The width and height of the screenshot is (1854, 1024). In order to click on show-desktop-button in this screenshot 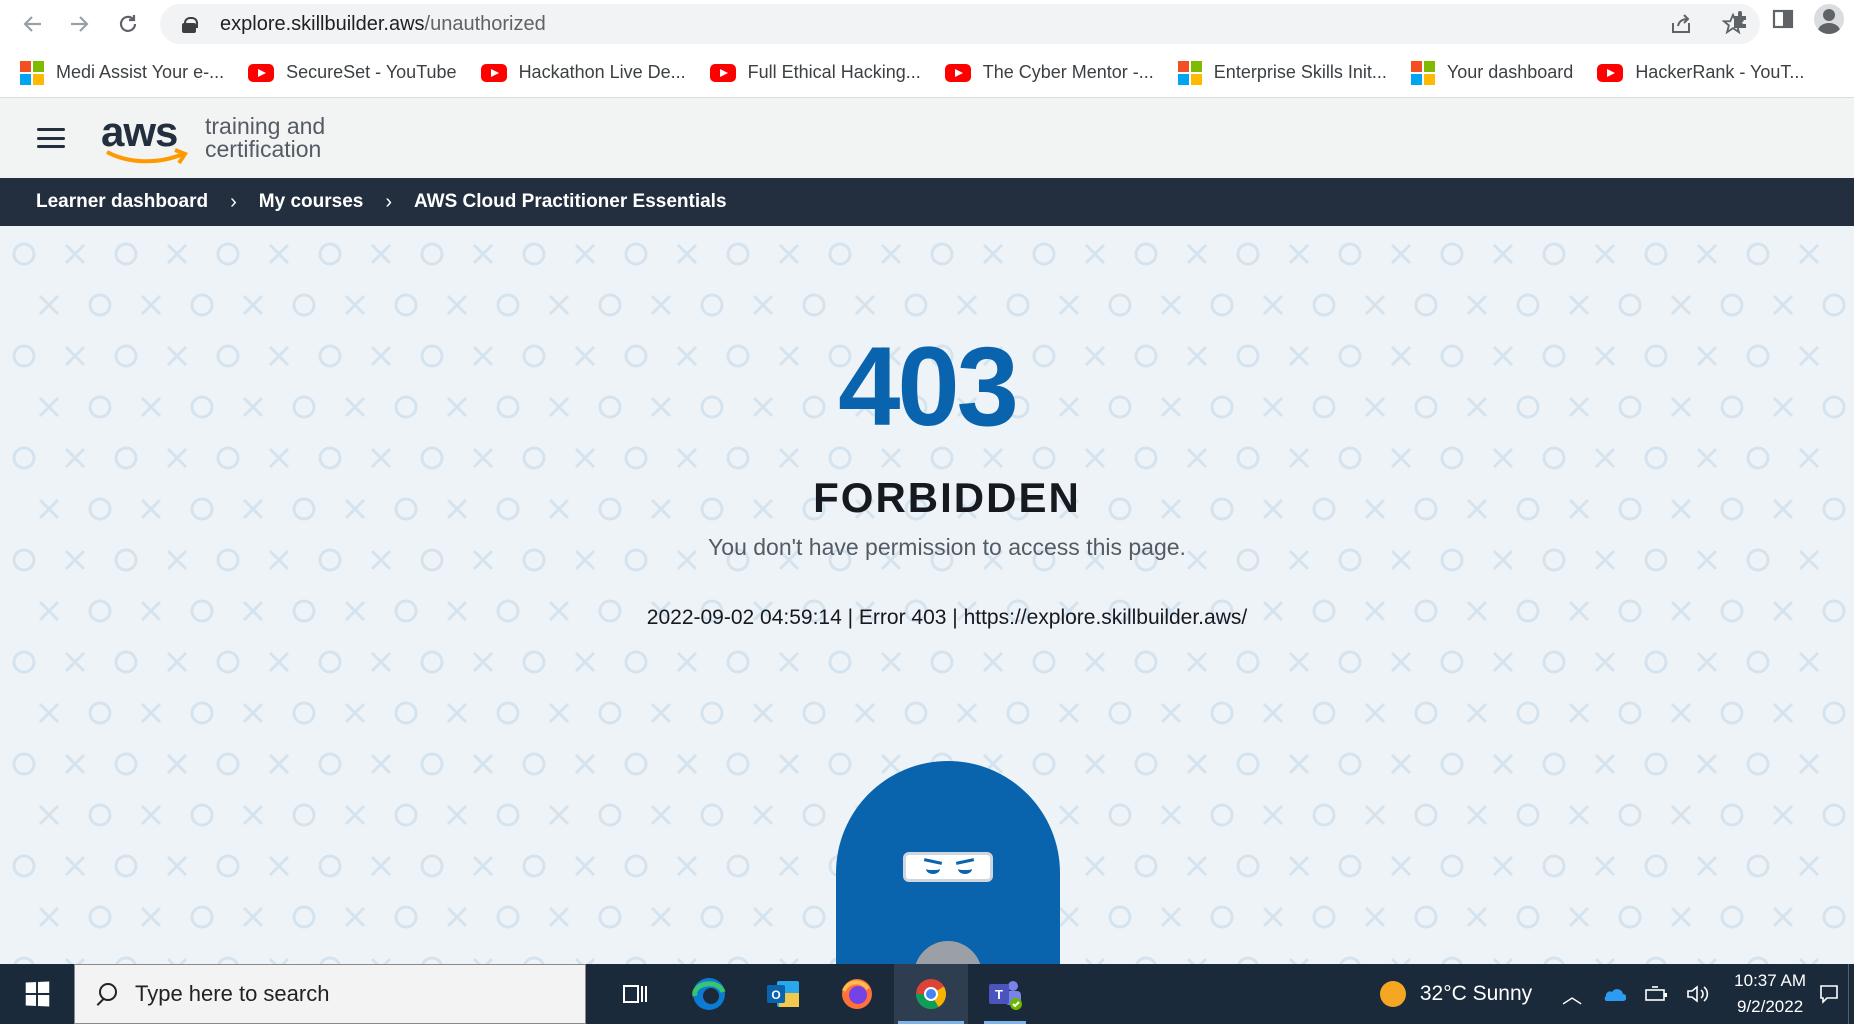, I will do `click(1851, 994)`.